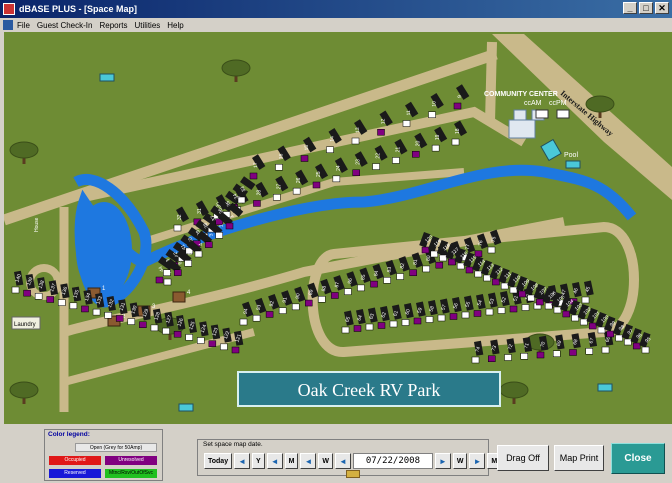  What do you see at coordinates (147, 25) in the screenshot?
I see `menu-utilities: Utilities` at bounding box center [147, 25].